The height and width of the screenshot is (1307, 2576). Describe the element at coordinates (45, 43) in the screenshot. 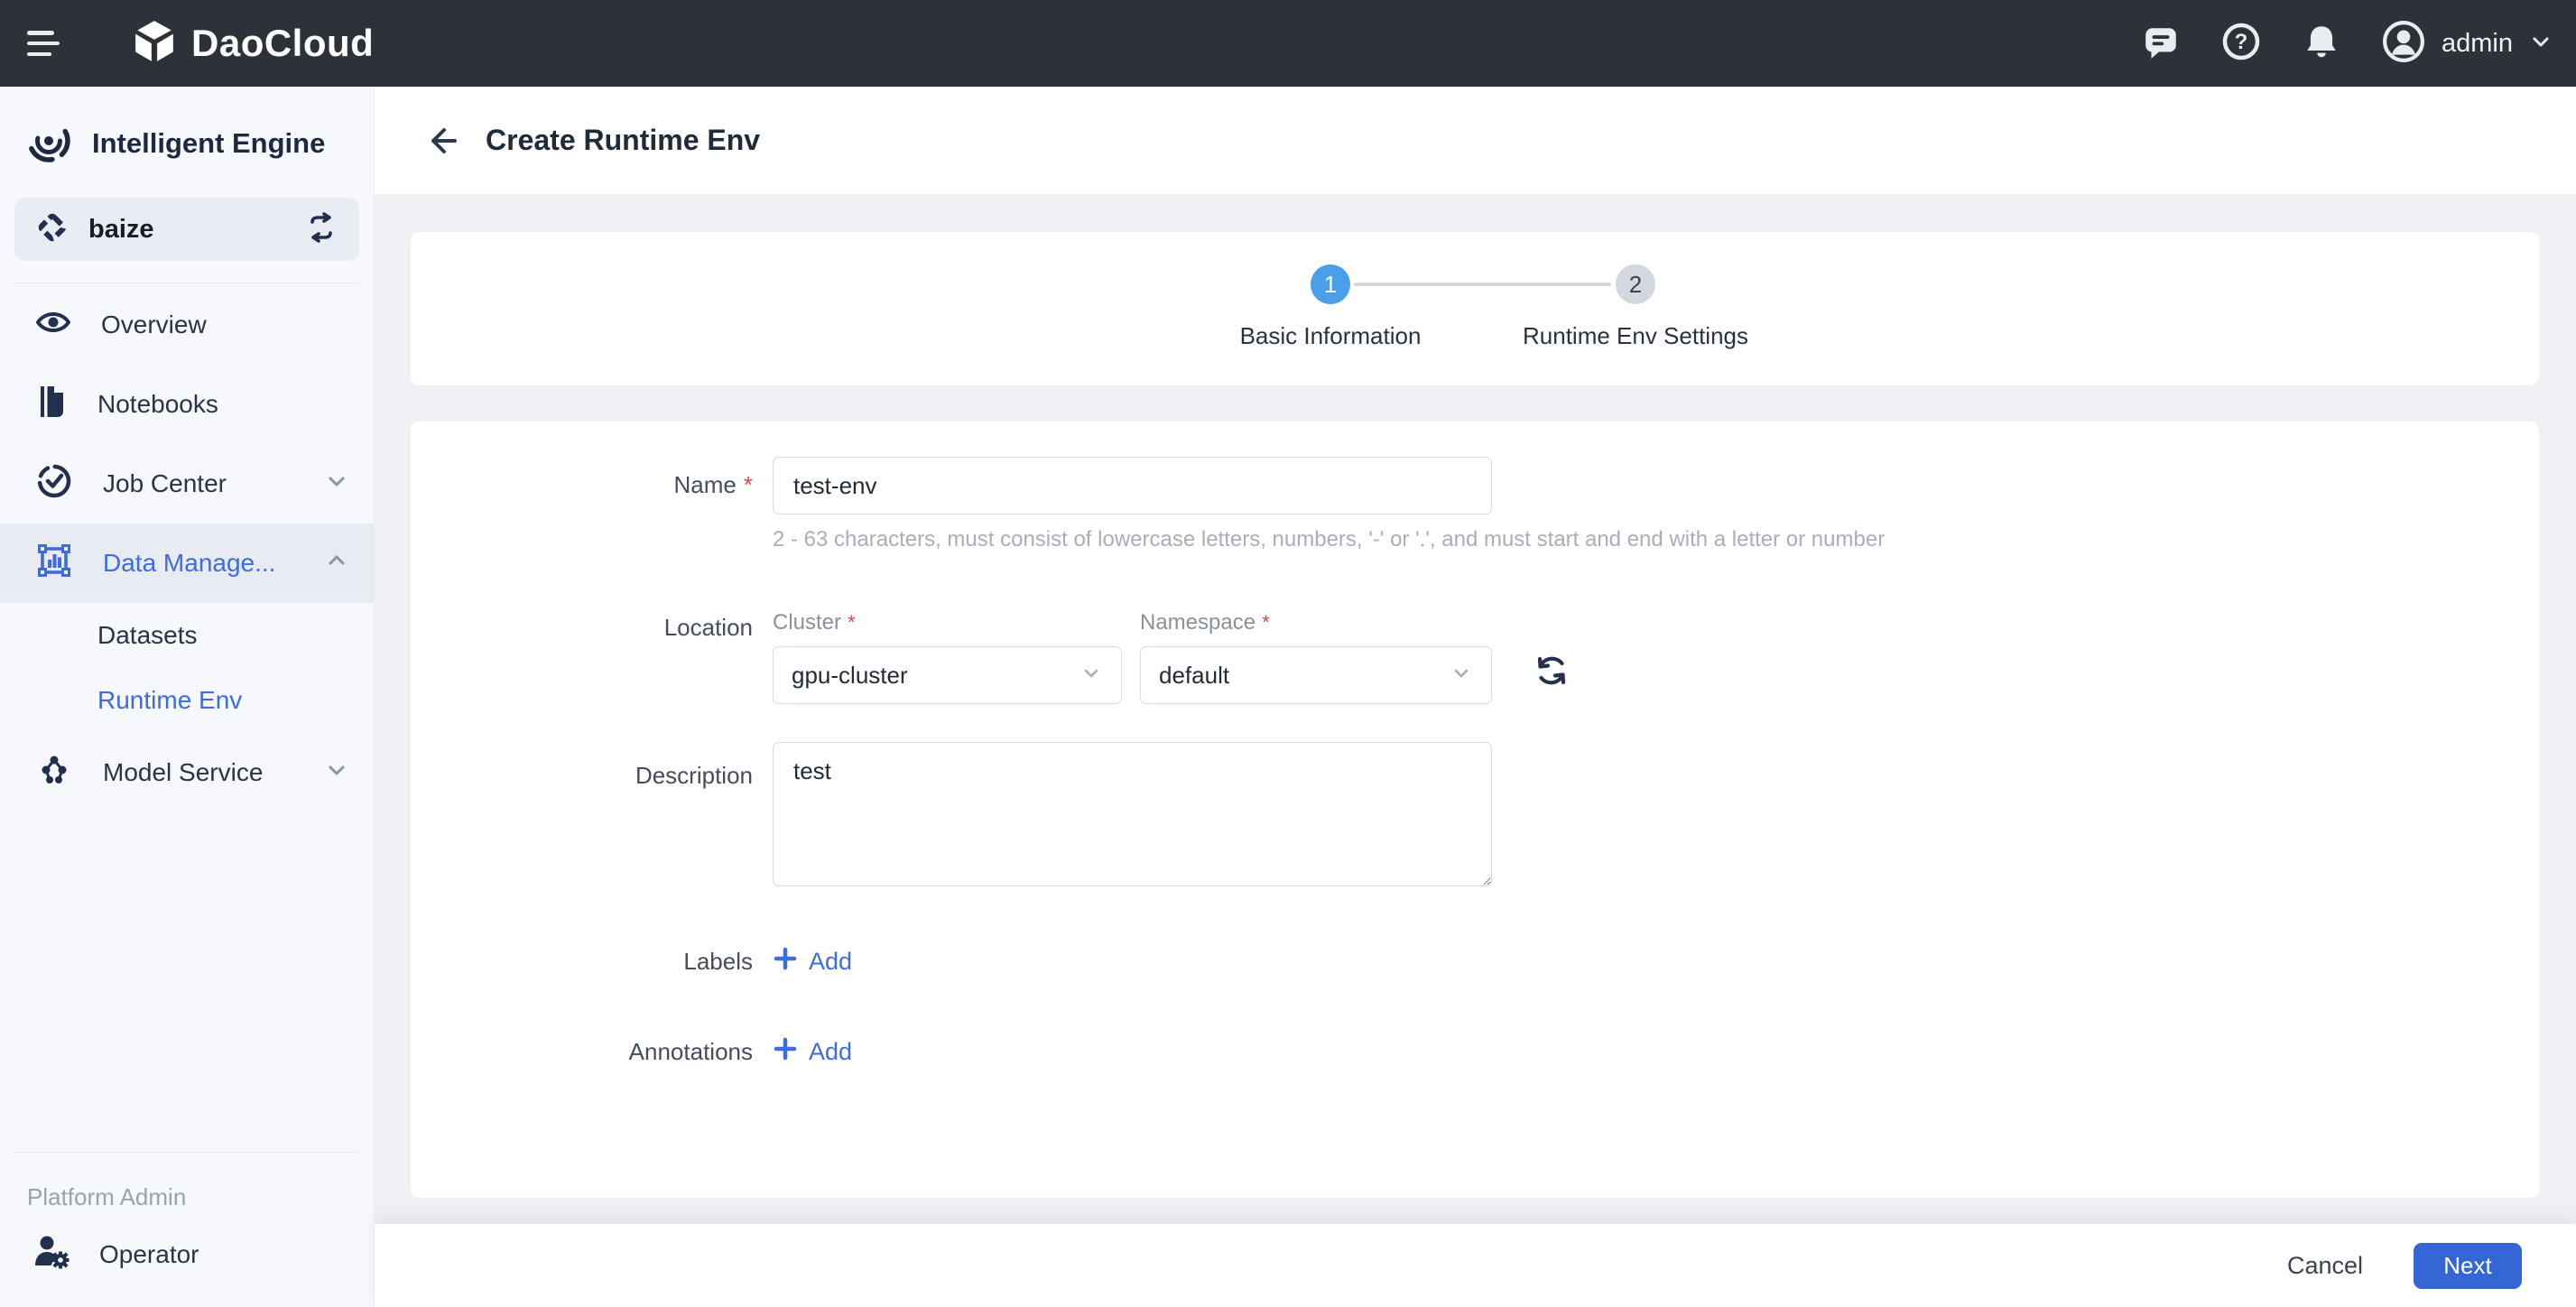

I see `hamburger-menu-icon` at that location.